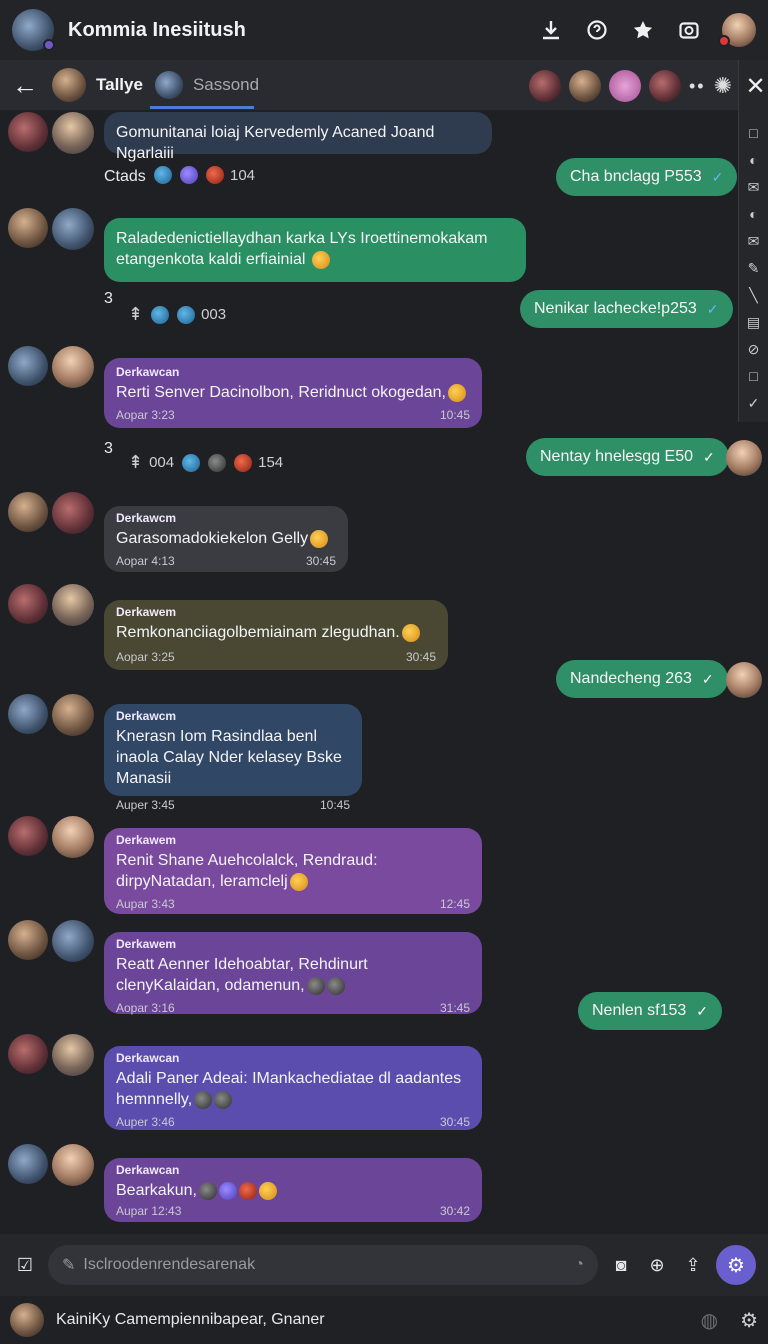 The width and height of the screenshot is (768, 1344). What do you see at coordinates (693, 1265) in the screenshot?
I see `share-icon: ⇪` at bounding box center [693, 1265].